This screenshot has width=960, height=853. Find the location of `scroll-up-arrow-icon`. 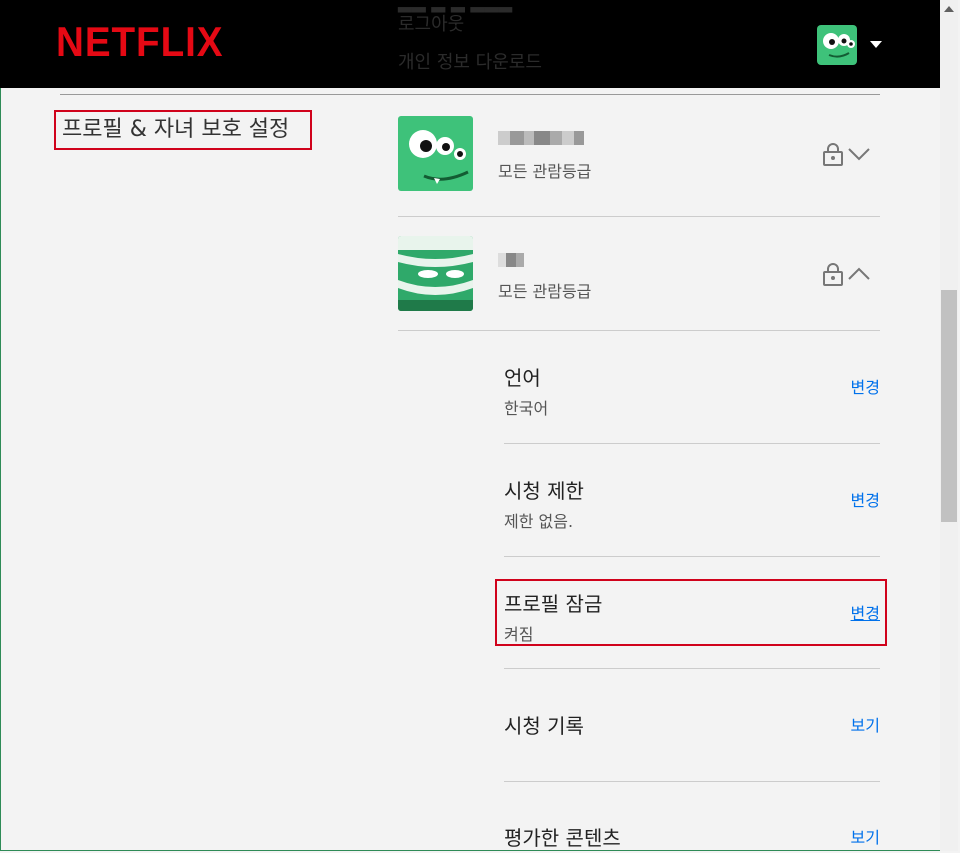

scroll-up-arrow-icon is located at coordinates (949, 9).